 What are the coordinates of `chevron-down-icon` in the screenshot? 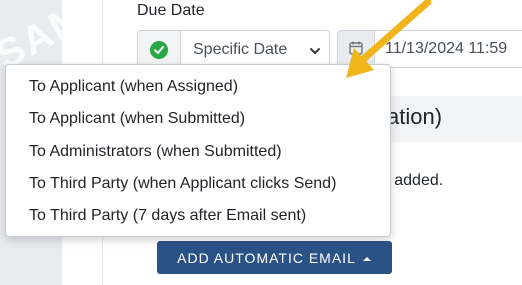 It's located at (315, 53).